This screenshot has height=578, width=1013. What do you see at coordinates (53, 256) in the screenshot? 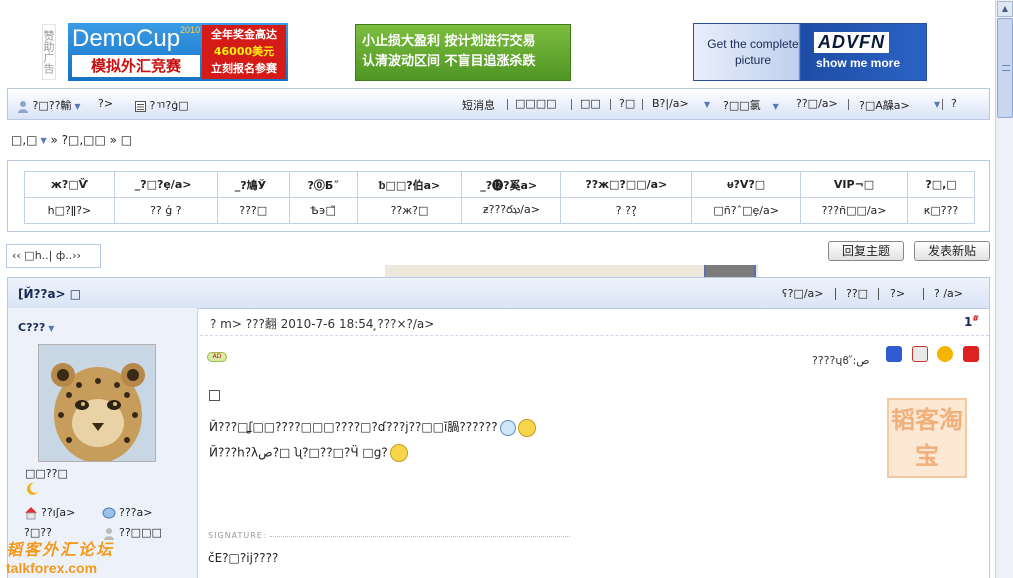
I see `pagination: ‹‹ □h..| ф..››` at bounding box center [53, 256].